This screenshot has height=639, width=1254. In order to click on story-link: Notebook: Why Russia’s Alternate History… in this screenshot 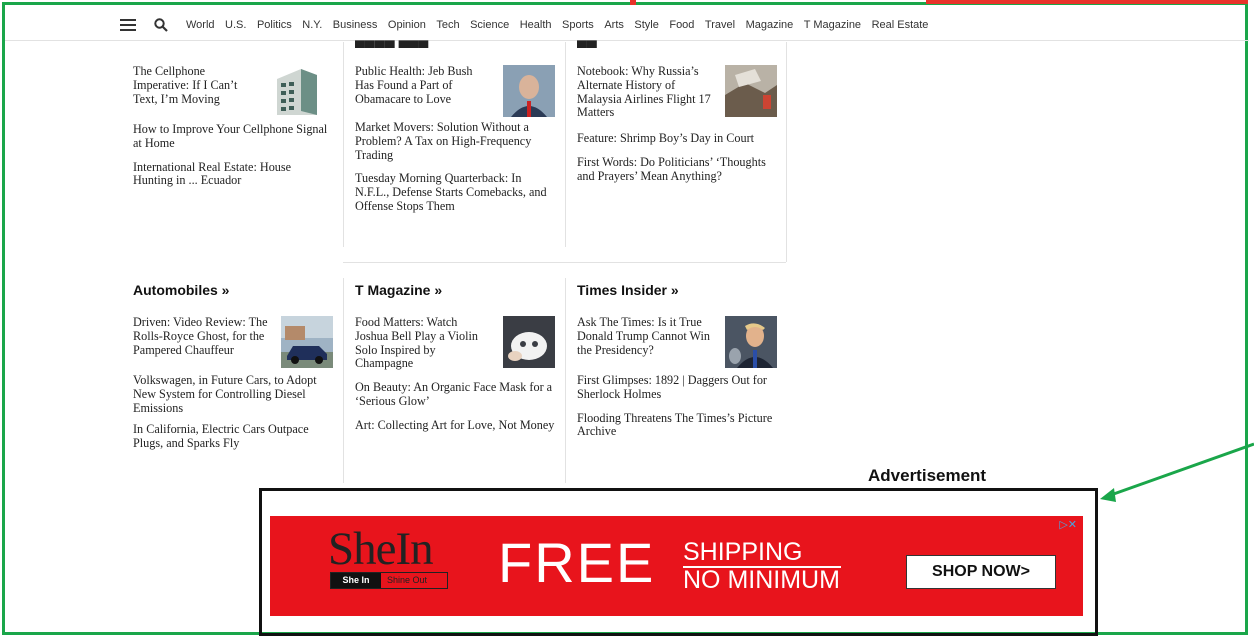, I will do `click(677, 92)`.